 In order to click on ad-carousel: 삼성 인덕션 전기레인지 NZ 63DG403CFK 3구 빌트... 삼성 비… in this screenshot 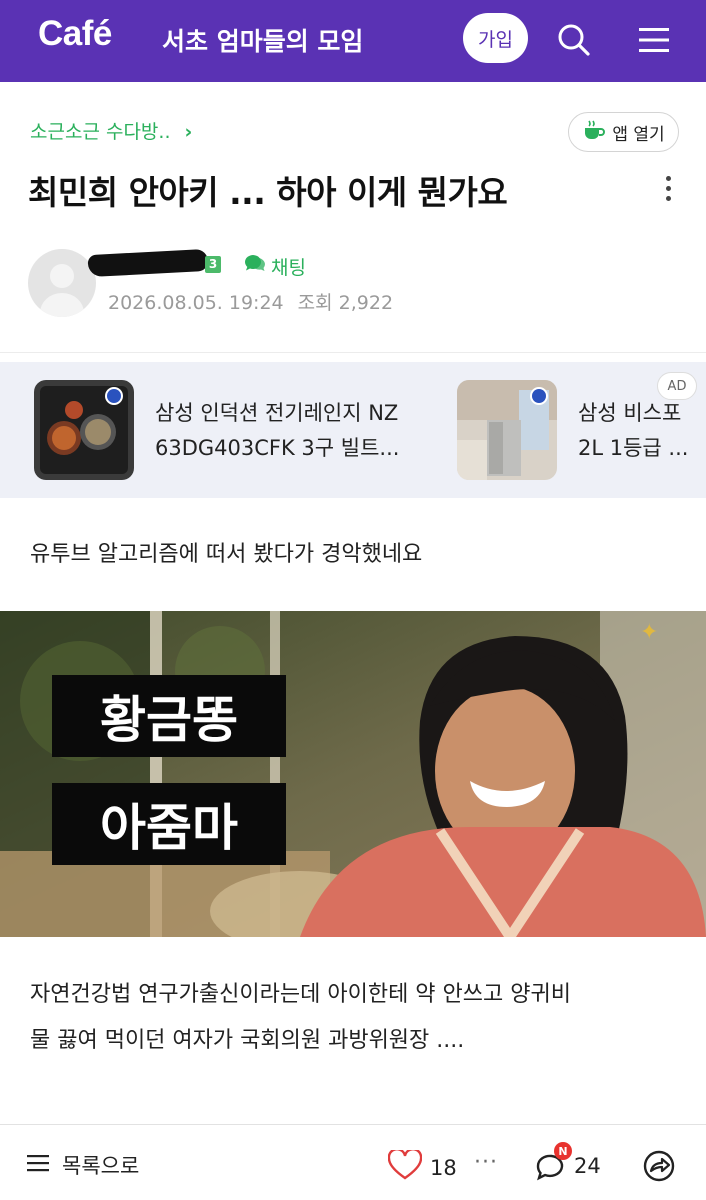, I will do `click(353, 430)`.